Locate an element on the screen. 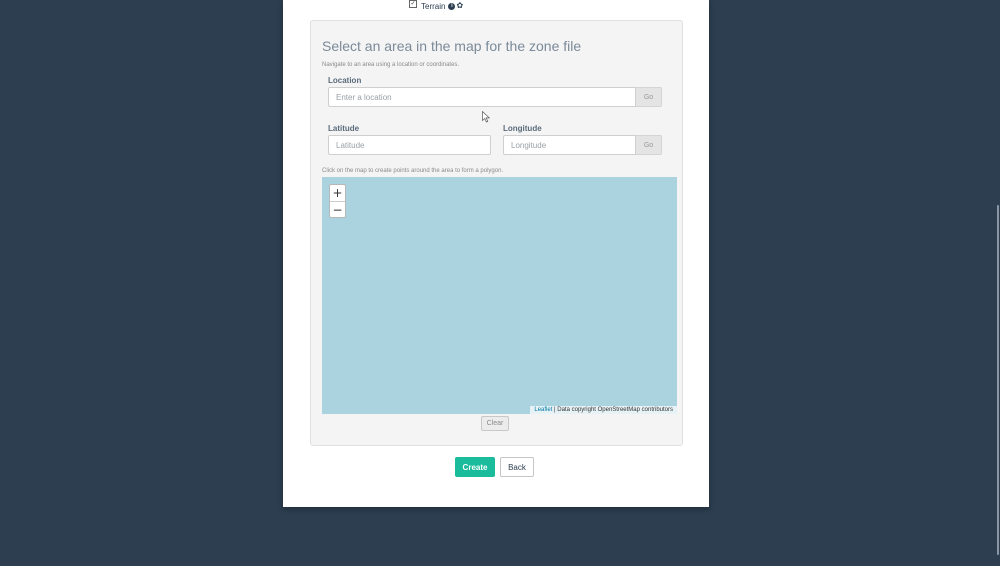  longitude-label: Longitude is located at coordinates (522, 128).